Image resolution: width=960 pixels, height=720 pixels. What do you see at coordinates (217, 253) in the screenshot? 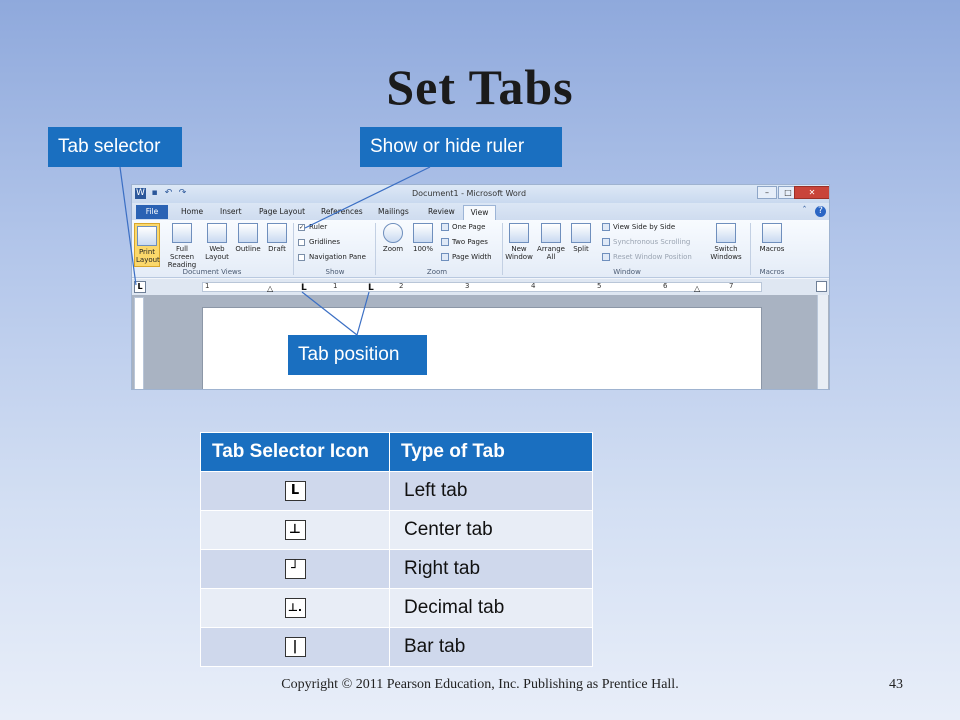
I see `web-layout-label: Web Layout` at bounding box center [217, 253].